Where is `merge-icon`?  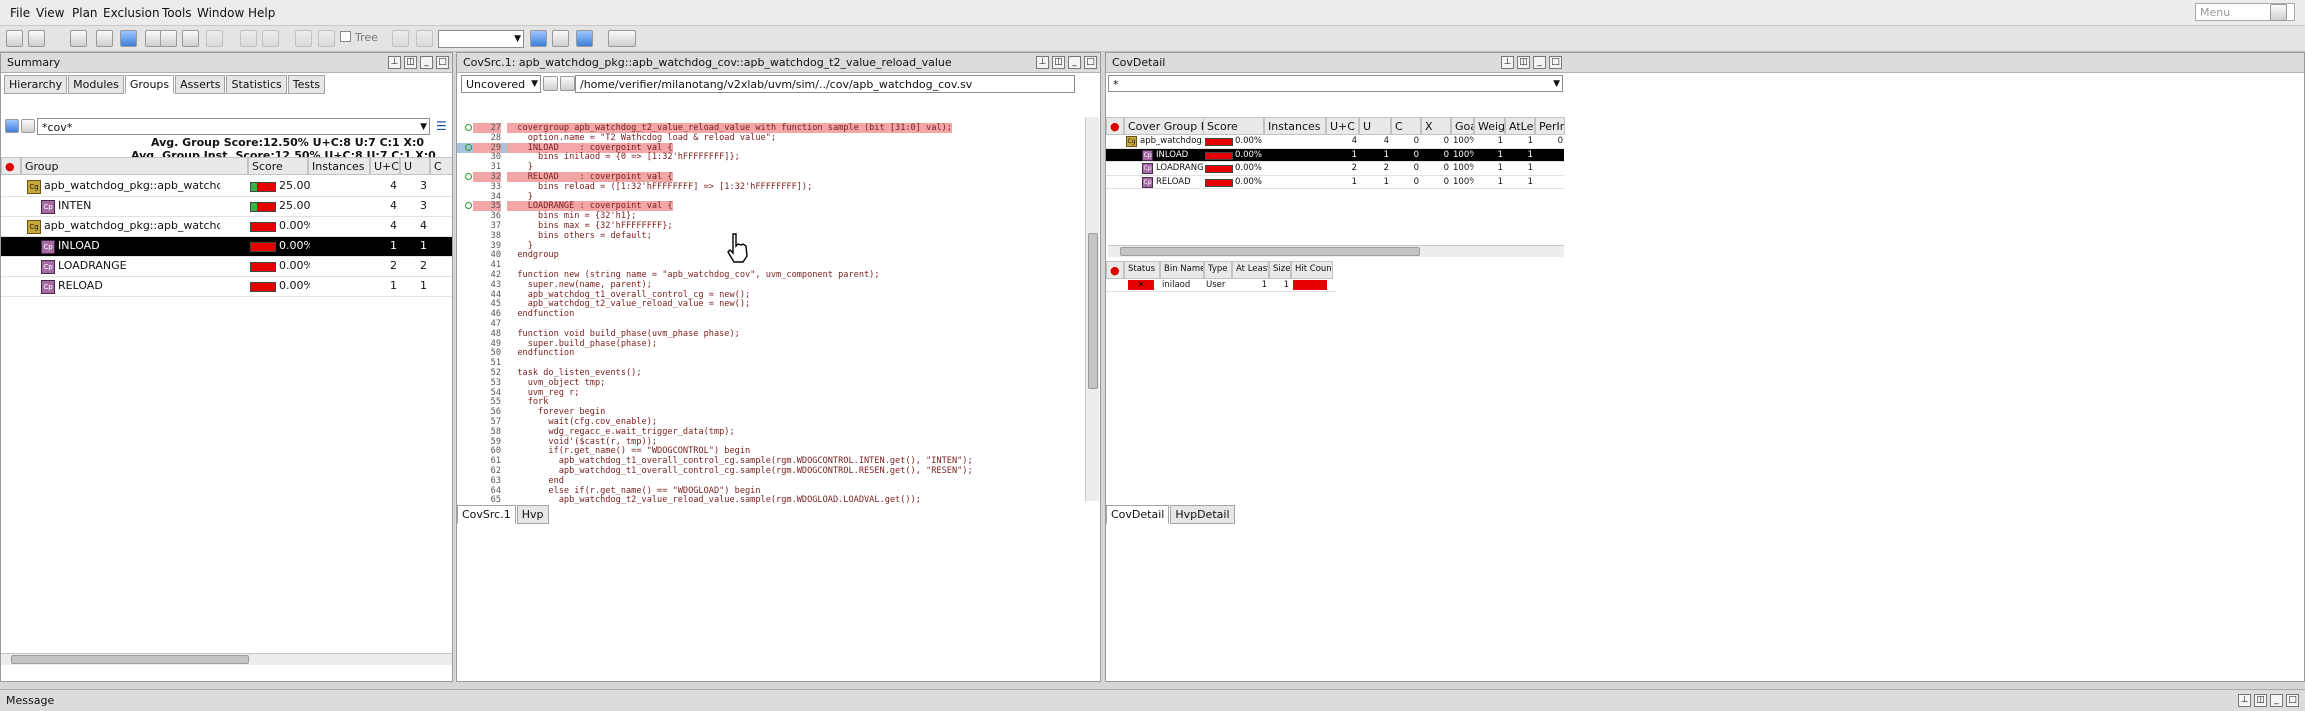
merge-icon is located at coordinates (270, 38).